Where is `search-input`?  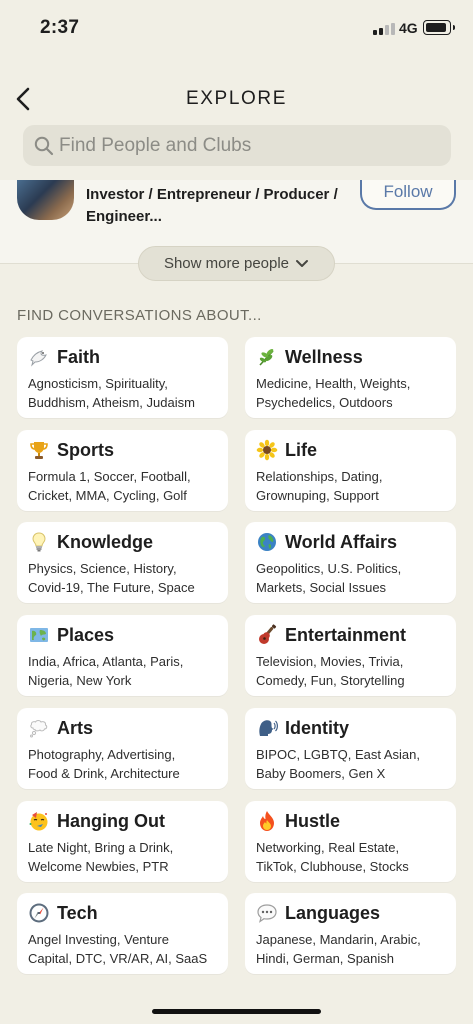 search-input is located at coordinates (249, 145).